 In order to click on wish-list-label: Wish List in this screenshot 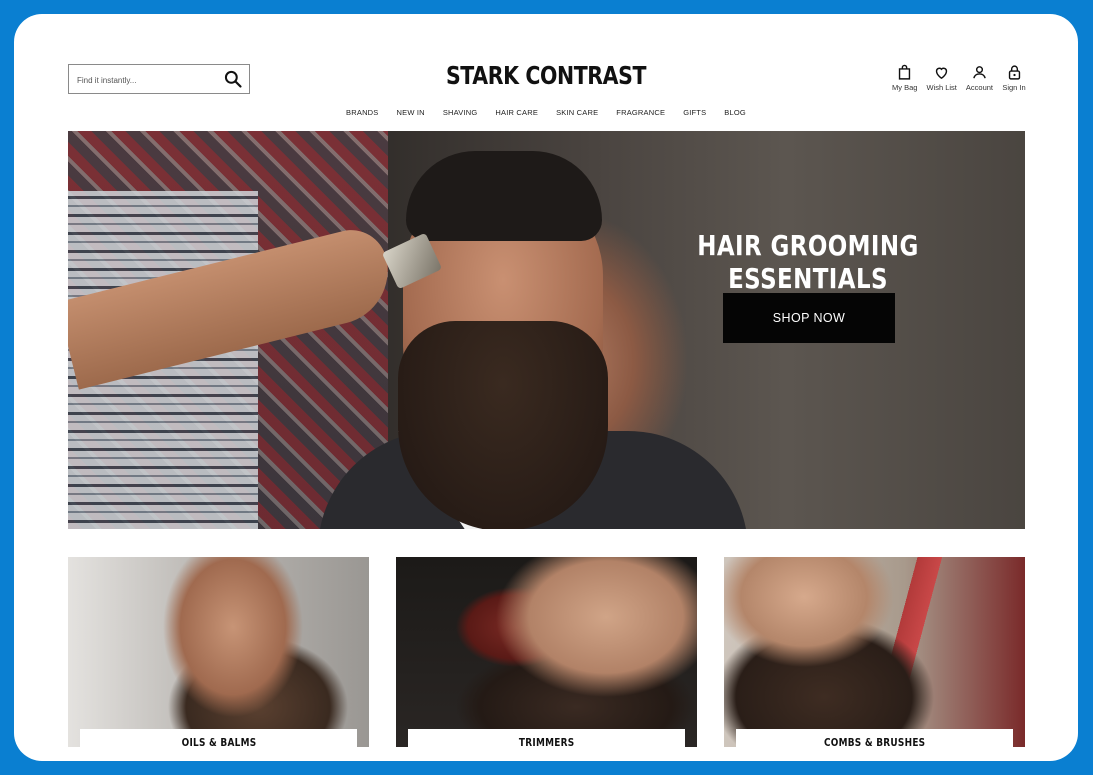, I will do `click(941, 87)`.